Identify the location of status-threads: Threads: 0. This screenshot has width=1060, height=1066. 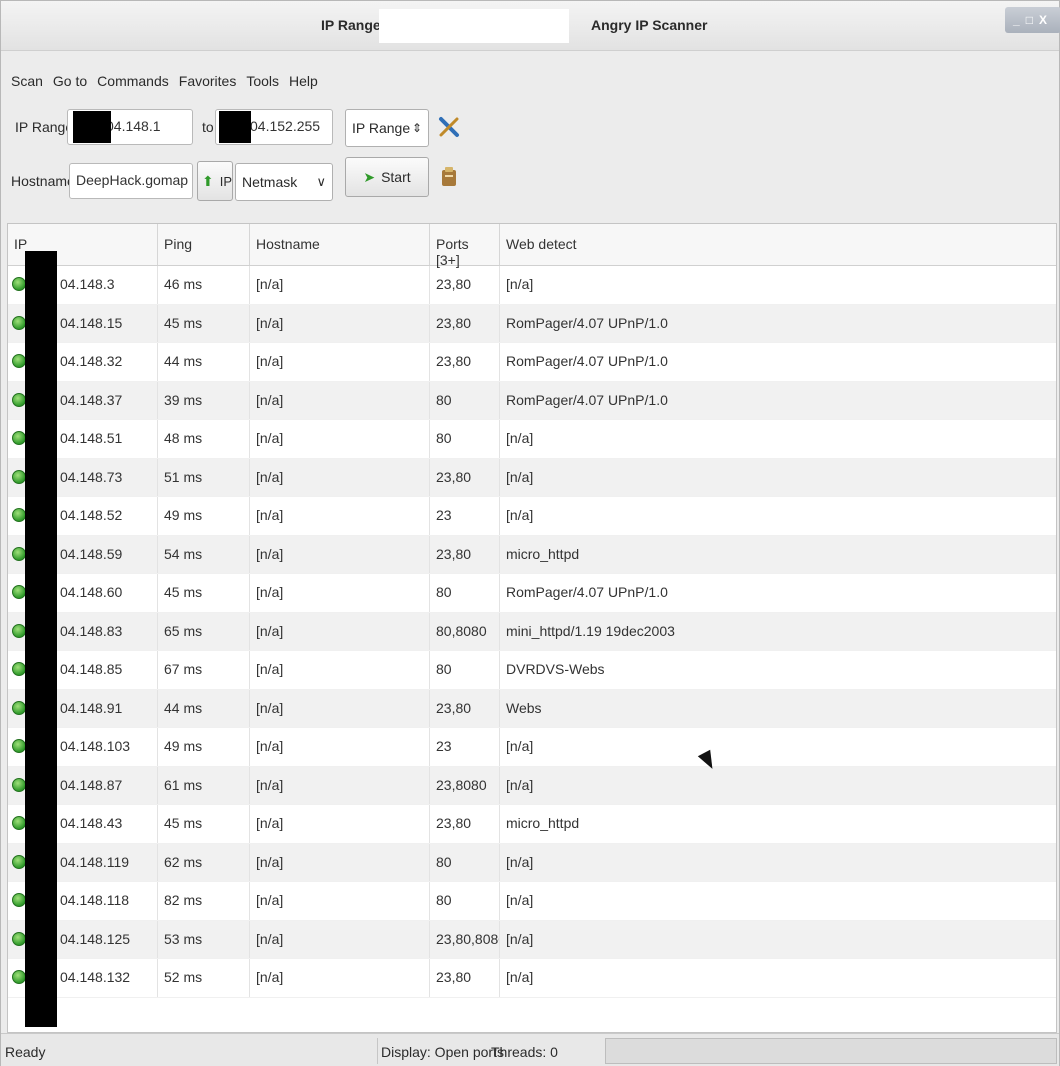
(524, 1052).